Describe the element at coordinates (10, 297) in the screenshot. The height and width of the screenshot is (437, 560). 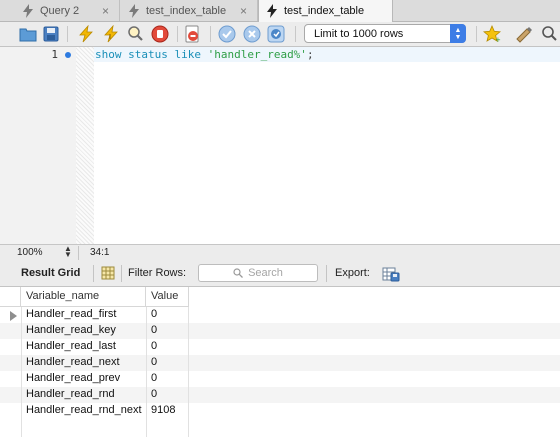
I see `row-header-corner` at that location.